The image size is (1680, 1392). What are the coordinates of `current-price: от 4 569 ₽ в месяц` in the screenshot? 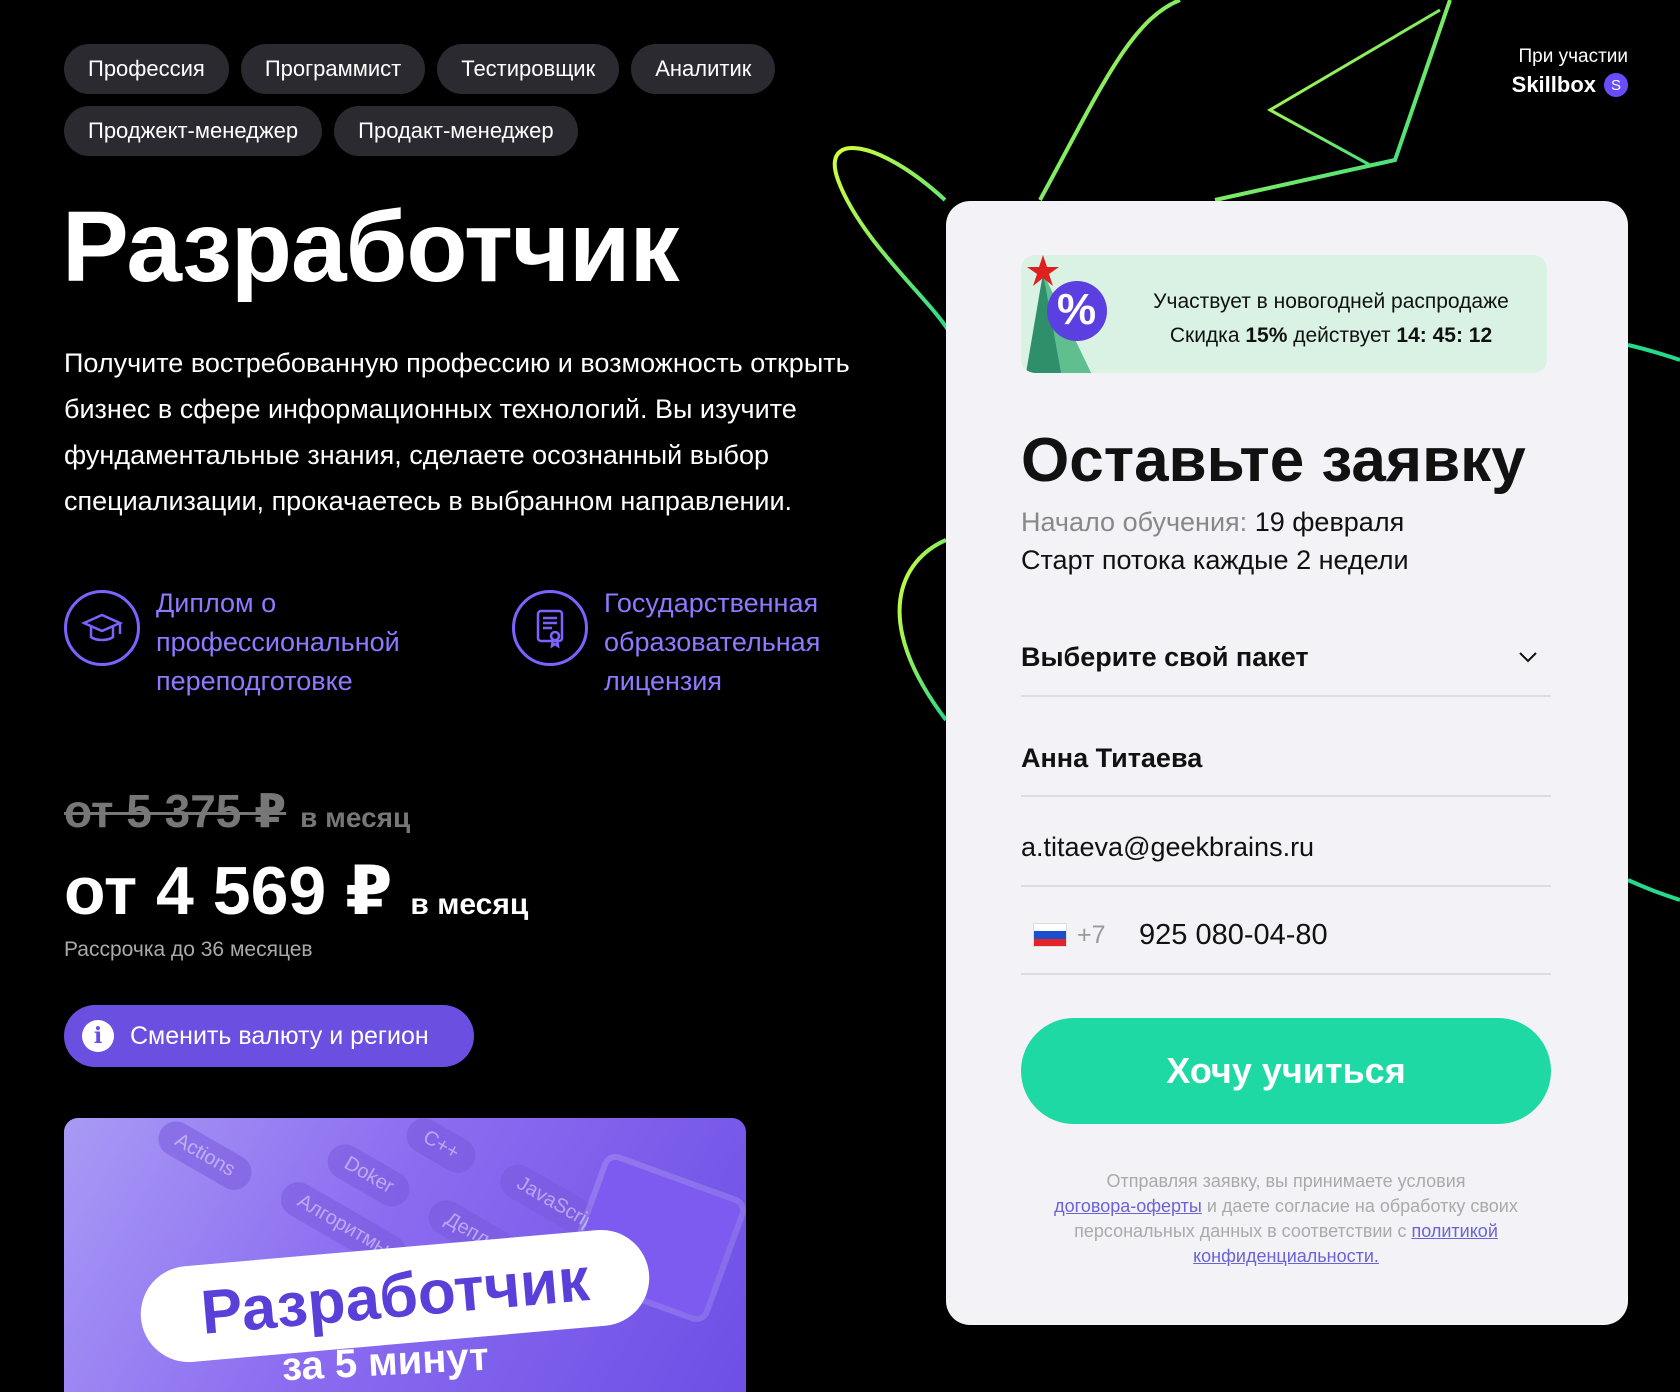 It's located at (296, 891).